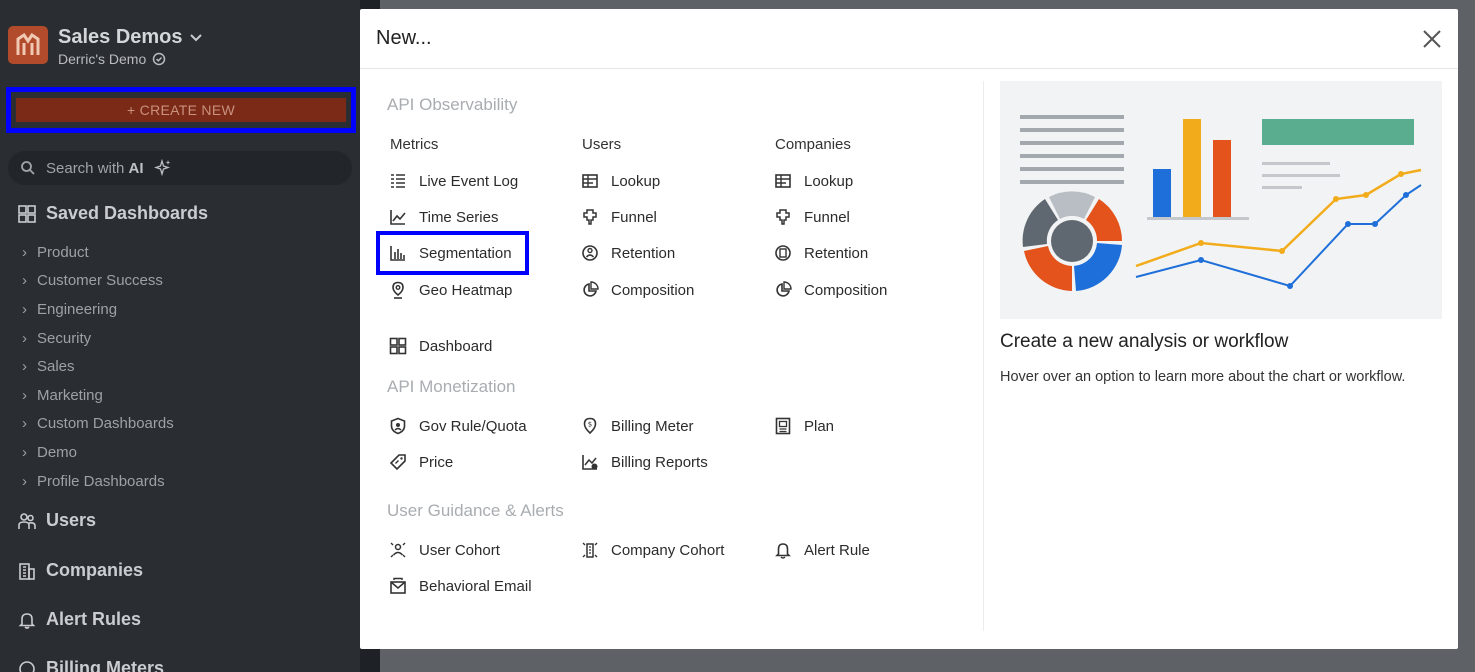  Describe the element at coordinates (620, 181) in the screenshot. I see `option-user-lookup: Lookup` at that location.